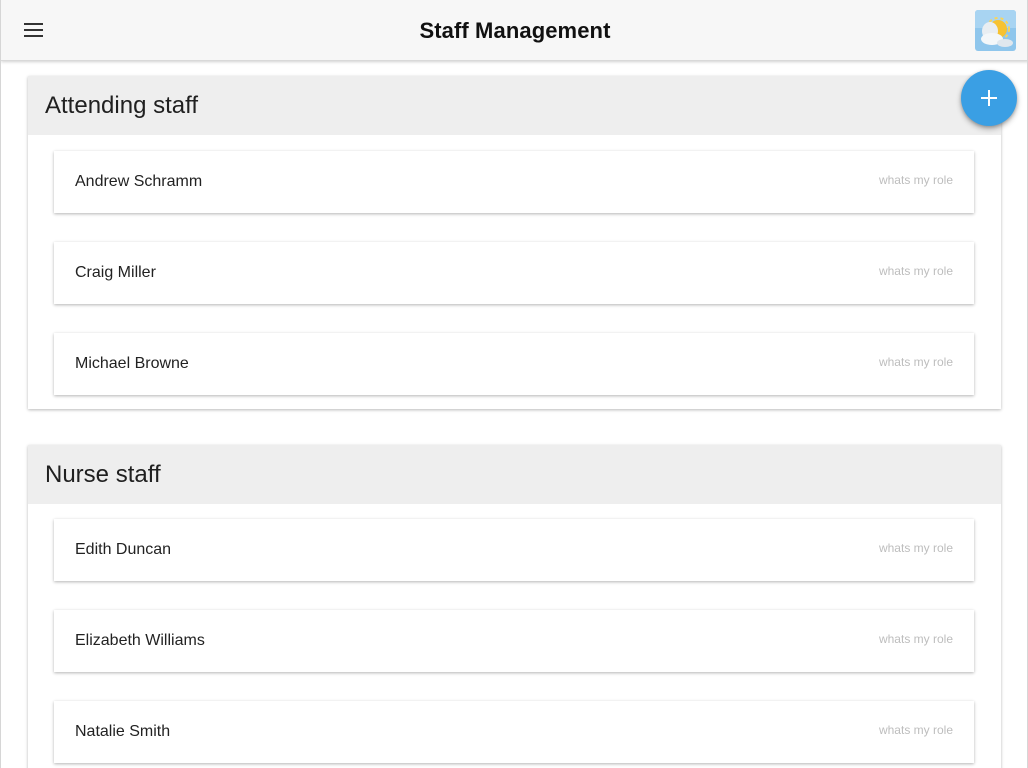 The image size is (1028, 768). What do you see at coordinates (132, 363) in the screenshot?
I see `staff-name: Michael Browne` at bounding box center [132, 363].